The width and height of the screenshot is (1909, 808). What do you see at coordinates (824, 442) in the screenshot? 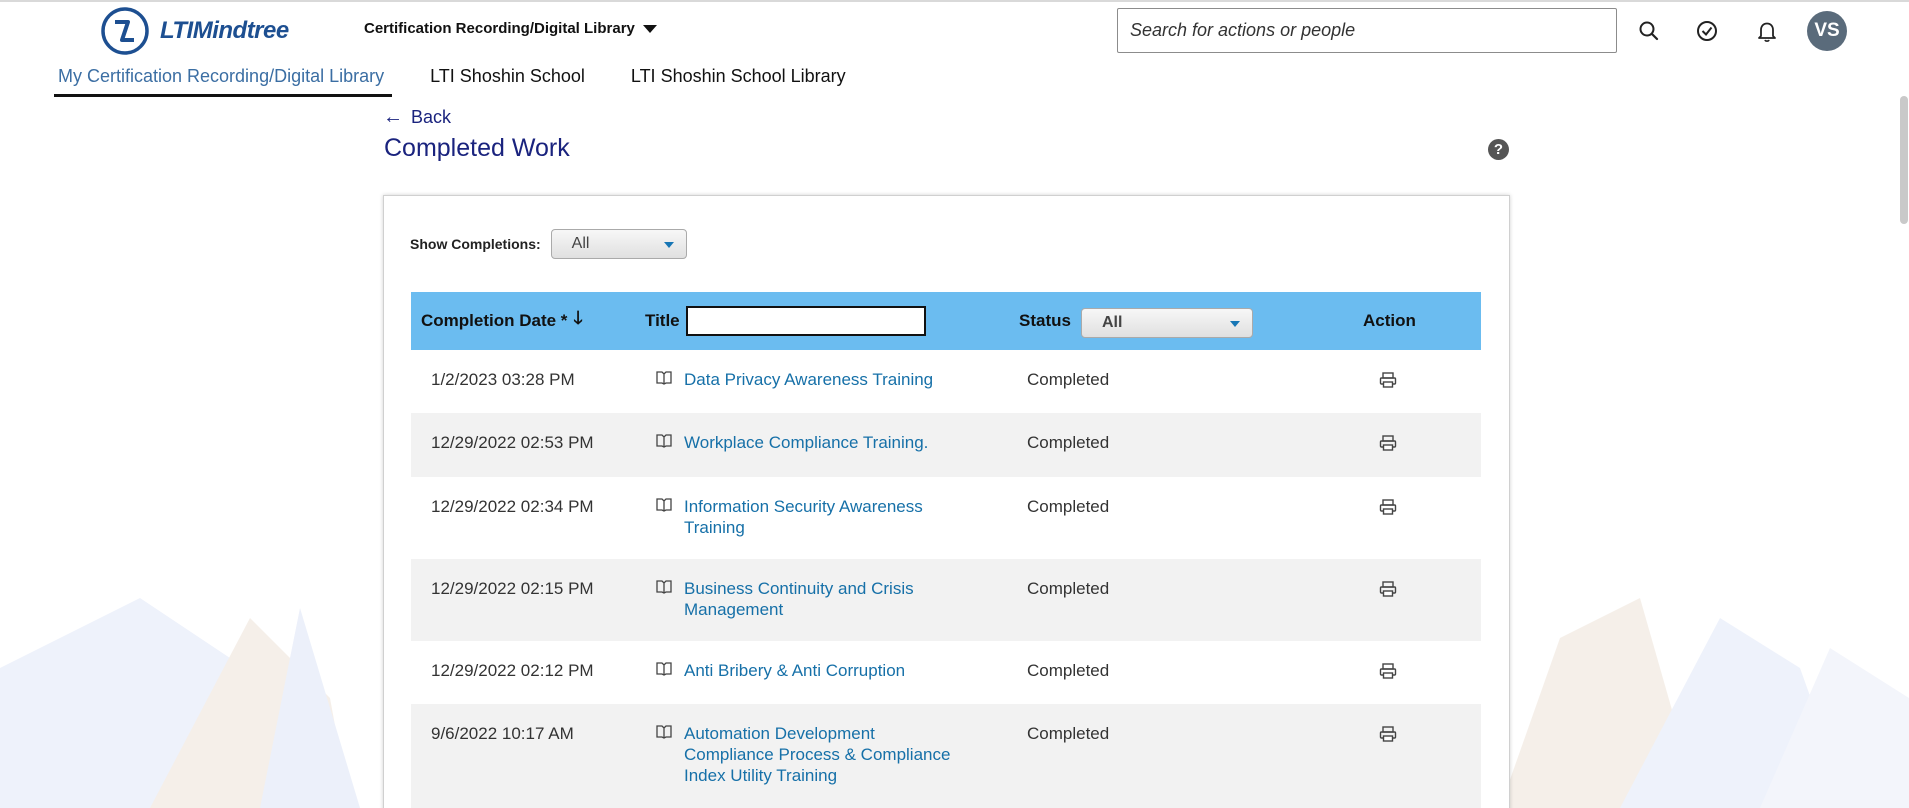
I see `course-title-link: Workplace Compliance Training.` at bounding box center [824, 442].